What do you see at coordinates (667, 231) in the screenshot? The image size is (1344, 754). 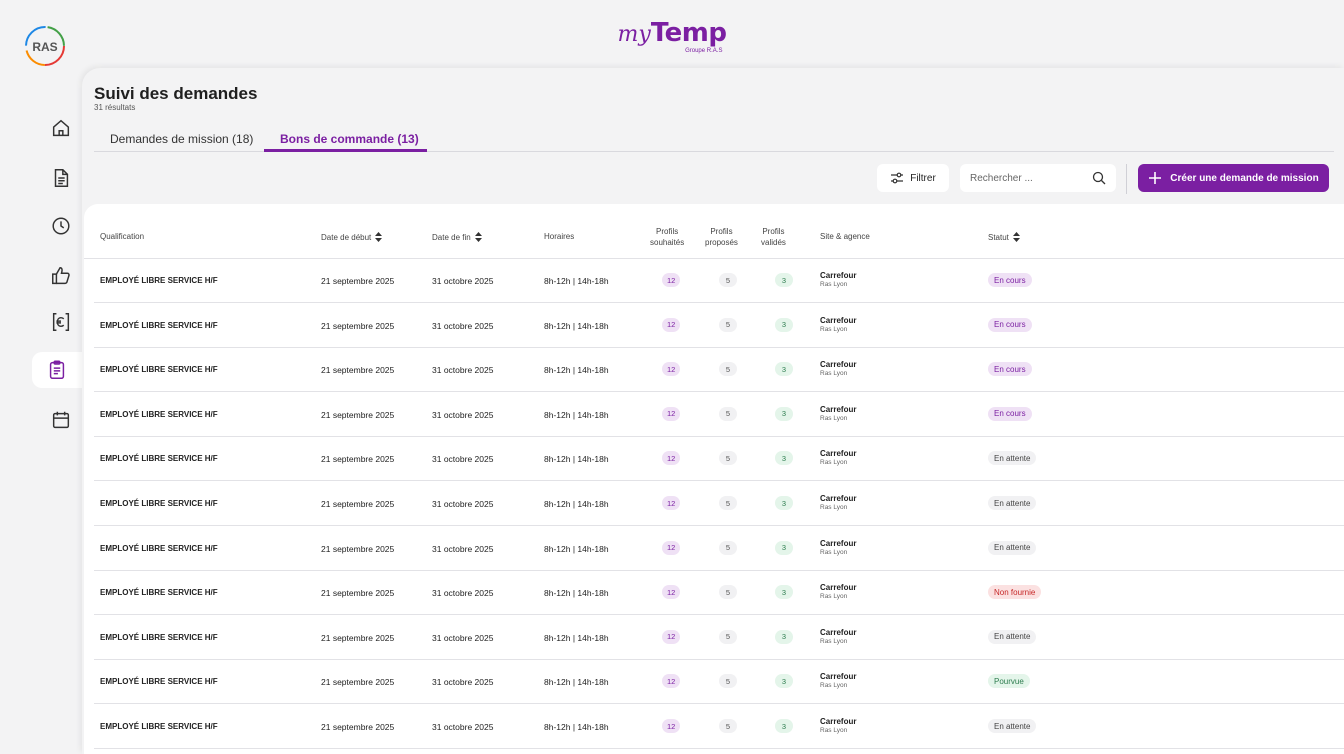 I see `header-souhaites-line1: Profils` at bounding box center [667, 231].